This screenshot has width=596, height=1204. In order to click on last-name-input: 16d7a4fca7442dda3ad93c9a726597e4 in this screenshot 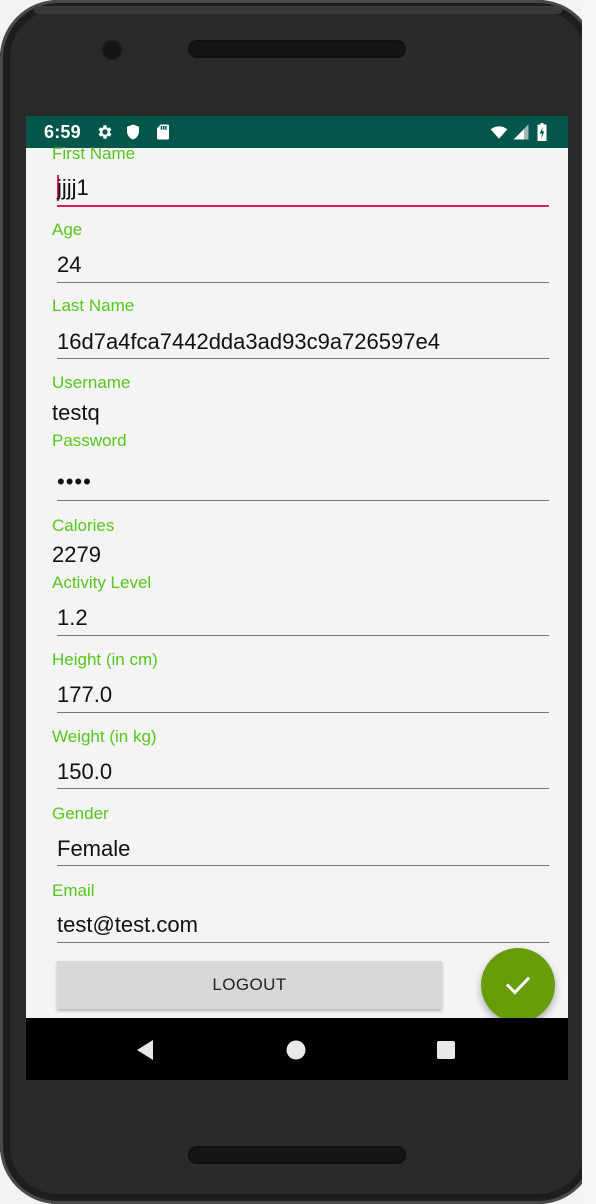, I will do `click(248, 342)`.